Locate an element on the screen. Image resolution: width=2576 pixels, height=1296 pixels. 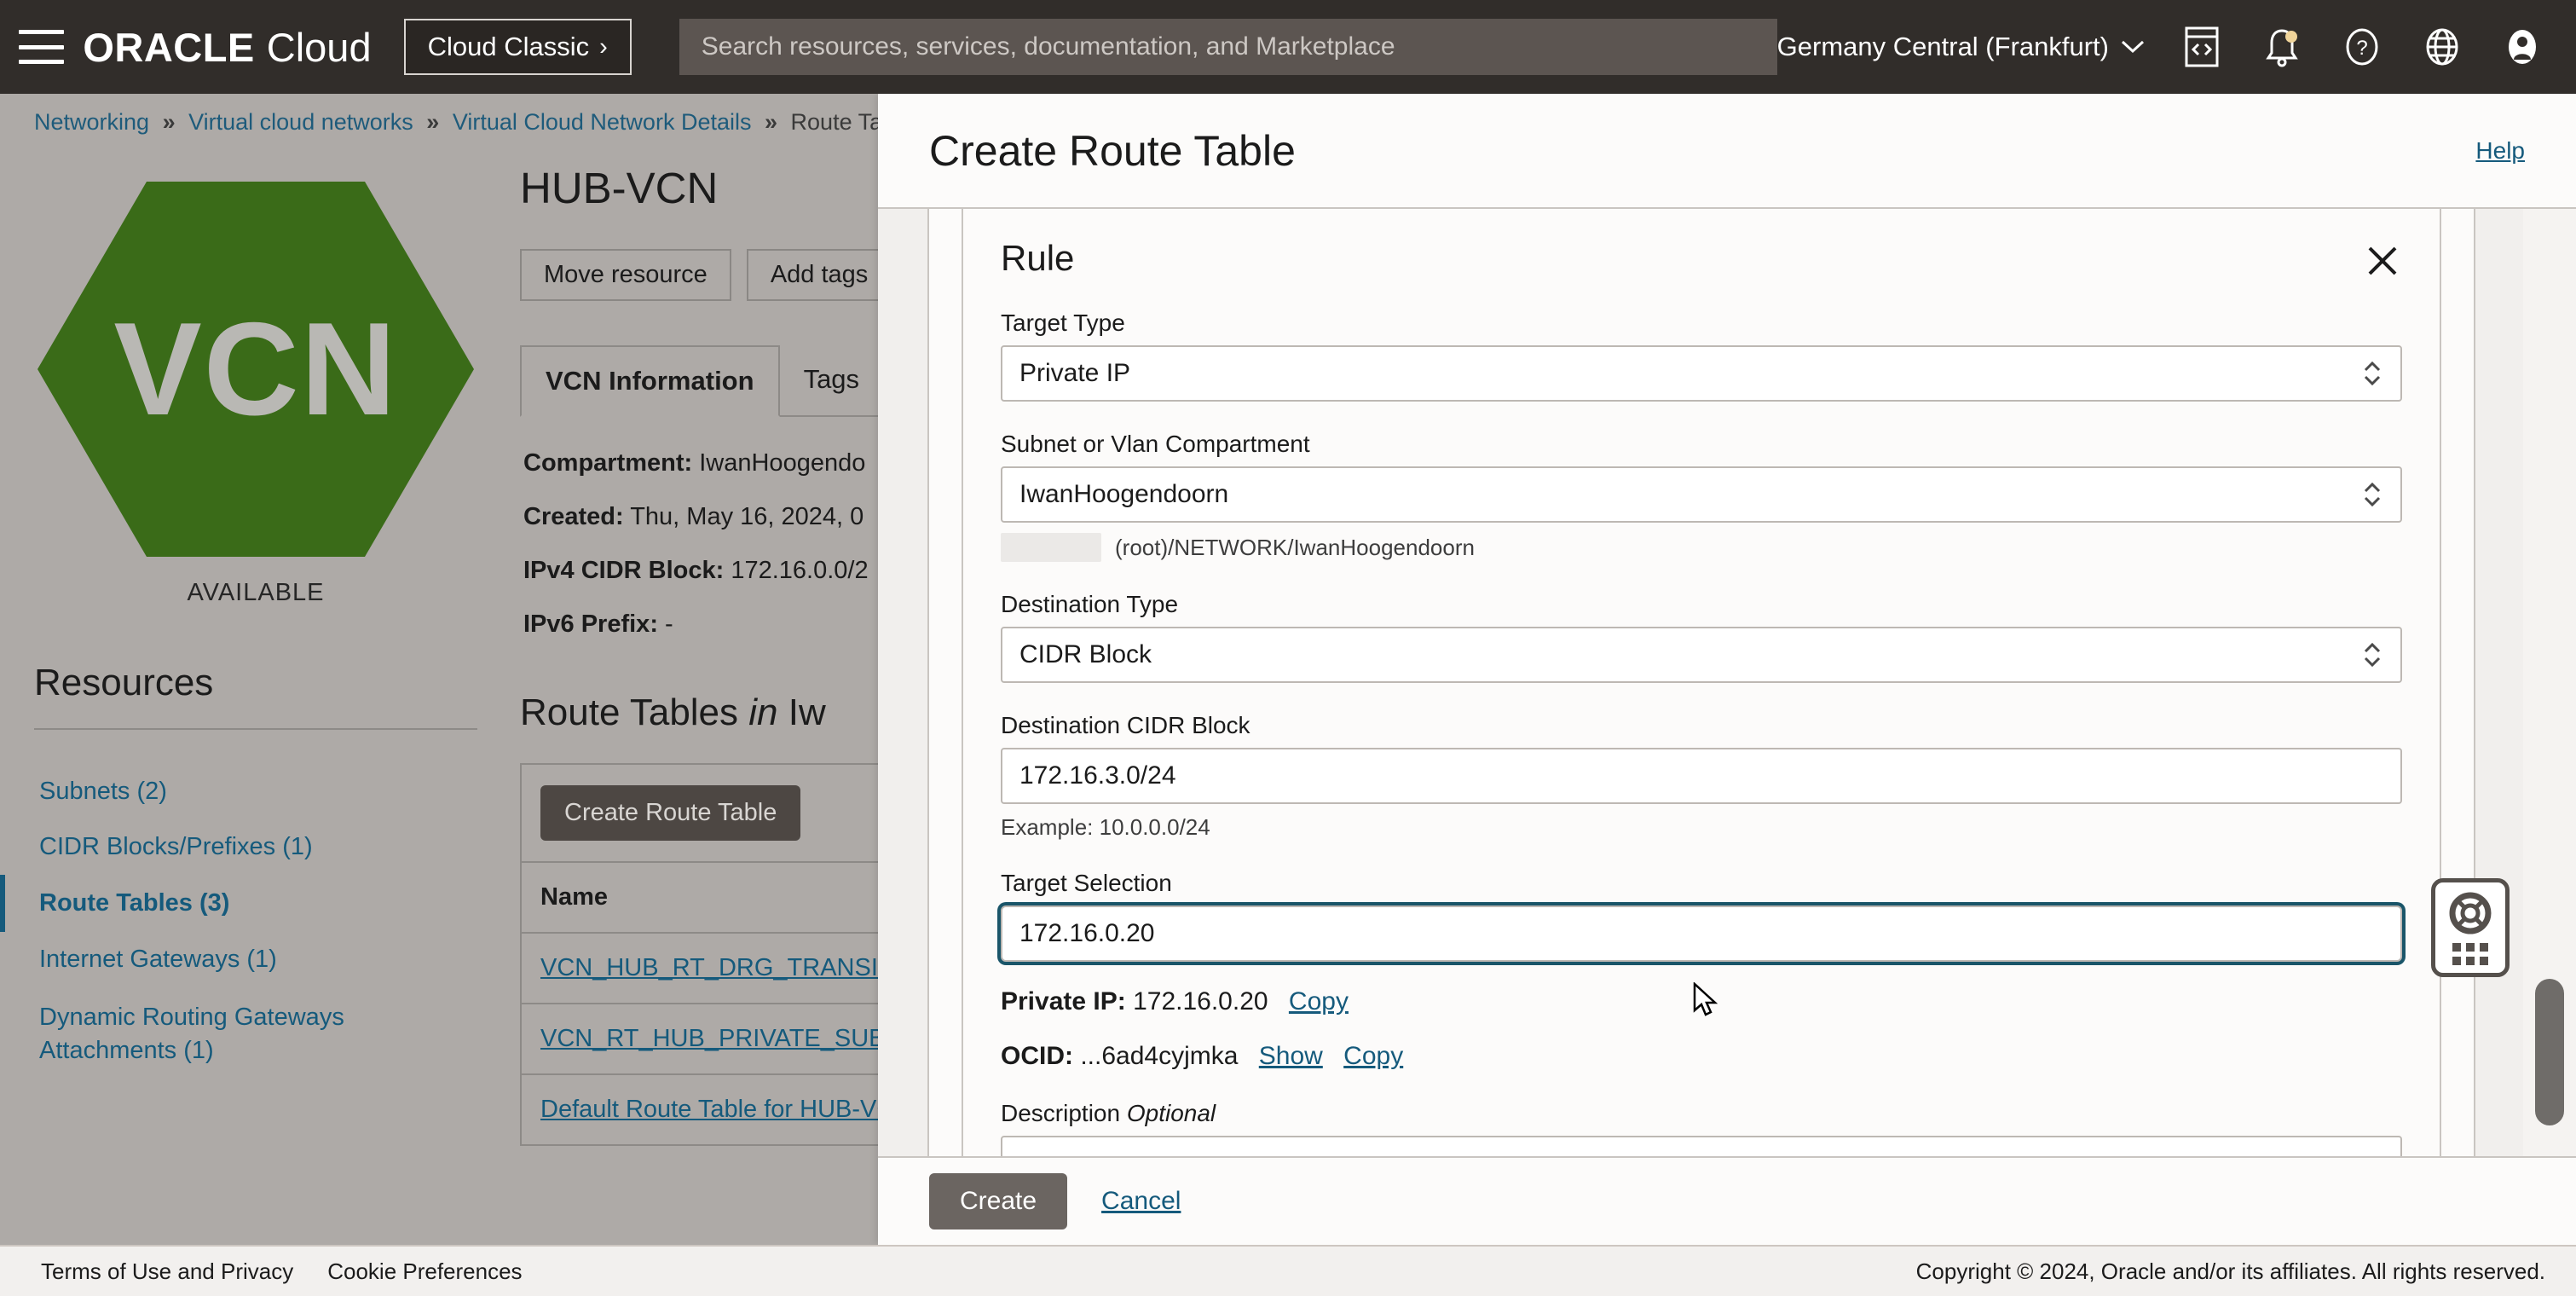
oracle-cloud-logo: ORACLE Cloud is located at coordinates (227, 47).